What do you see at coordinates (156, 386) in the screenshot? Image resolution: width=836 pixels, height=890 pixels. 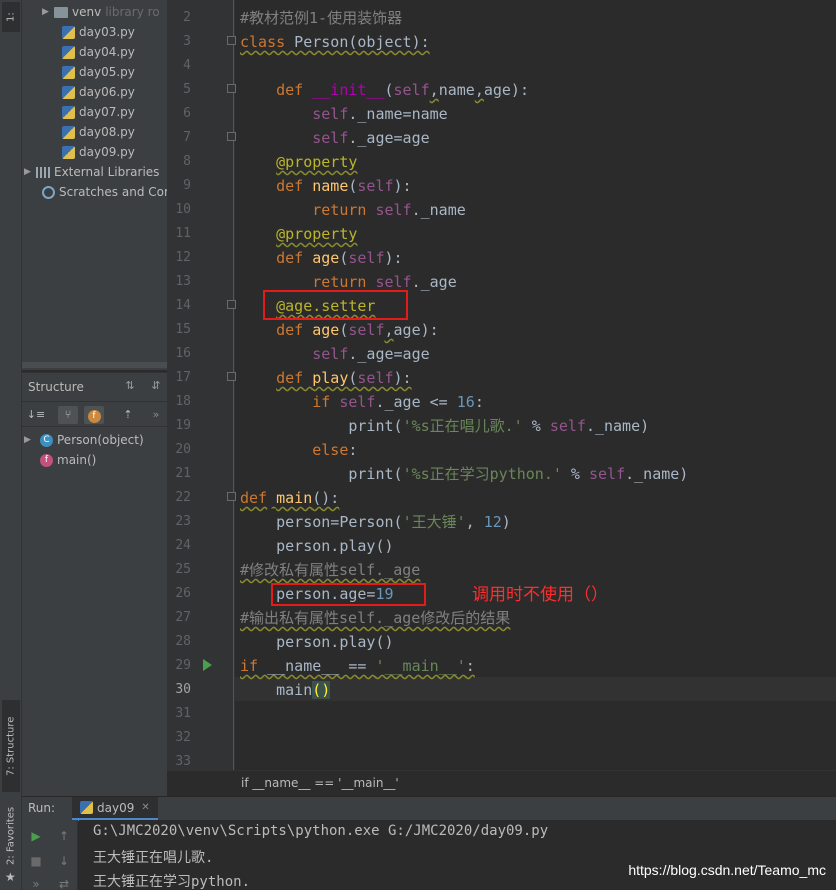 I see `collapse-all-icon: ⇵` at bounding box center [156, 386].